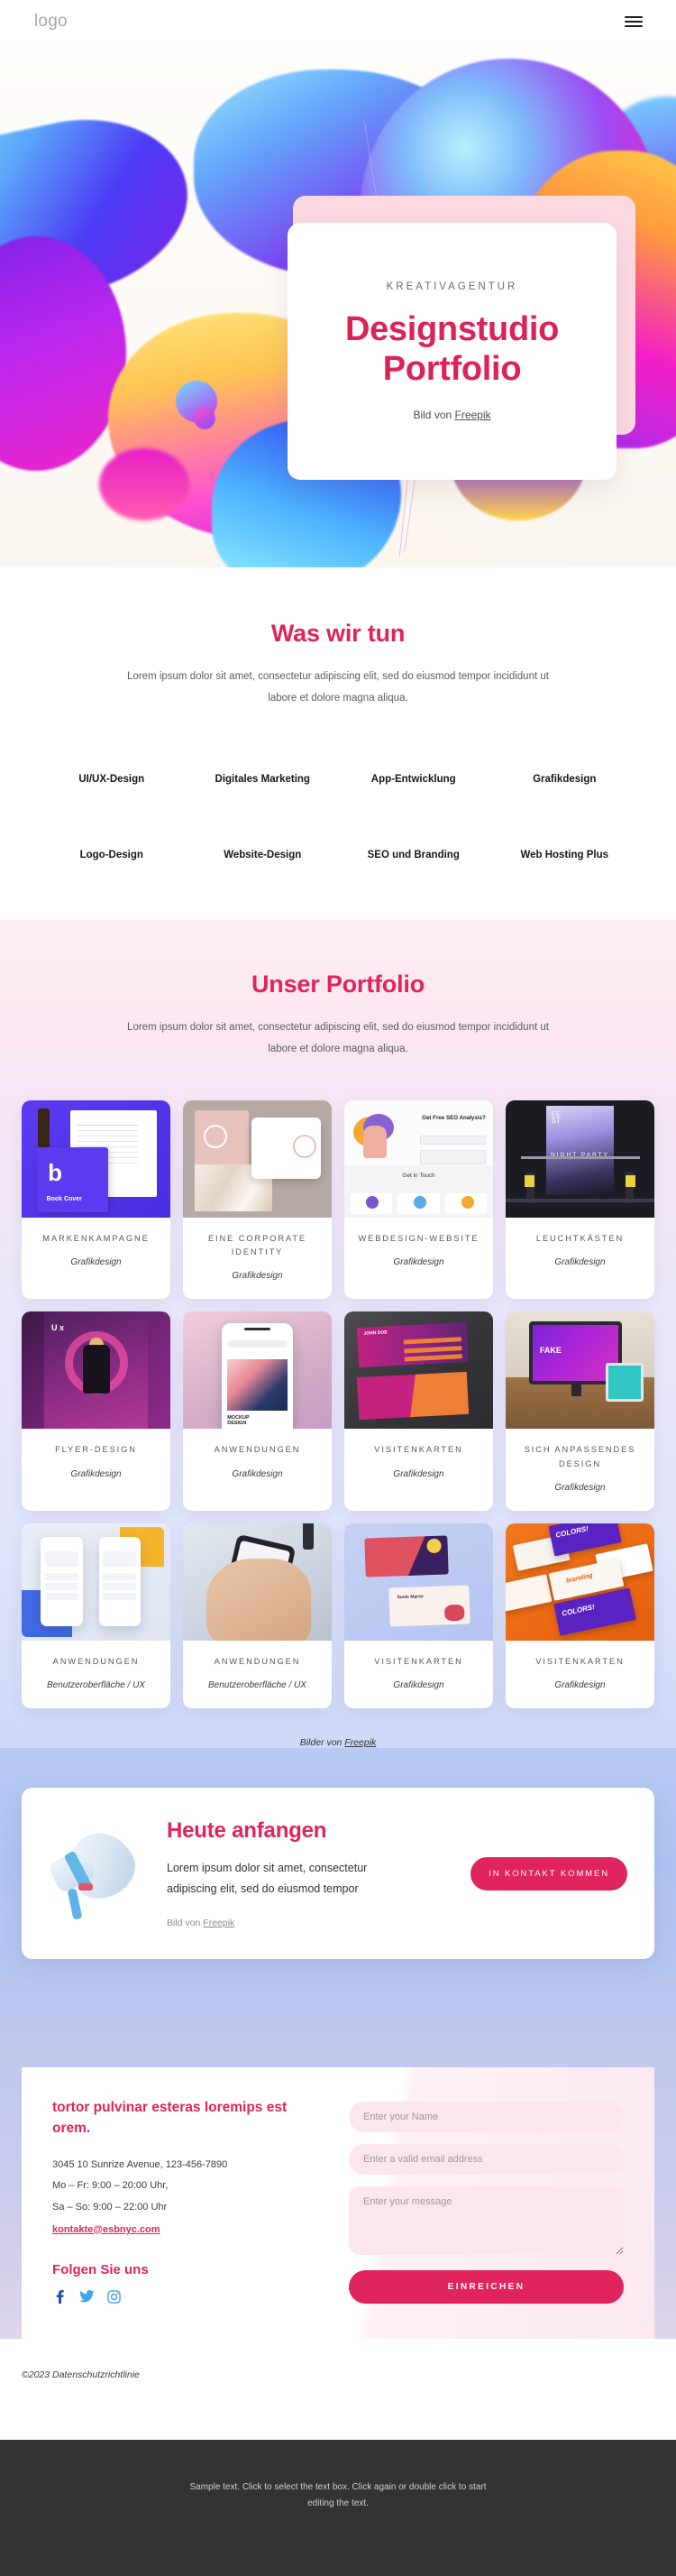 This screenshot has width=676, height=2576. What do you see at coordinates (580, 1411) in the screenshot?
I see `portfolio-card: FAKE SICH ANPASSENDES DESIGN Grafikdesign` at bounding box center [580, 1411].